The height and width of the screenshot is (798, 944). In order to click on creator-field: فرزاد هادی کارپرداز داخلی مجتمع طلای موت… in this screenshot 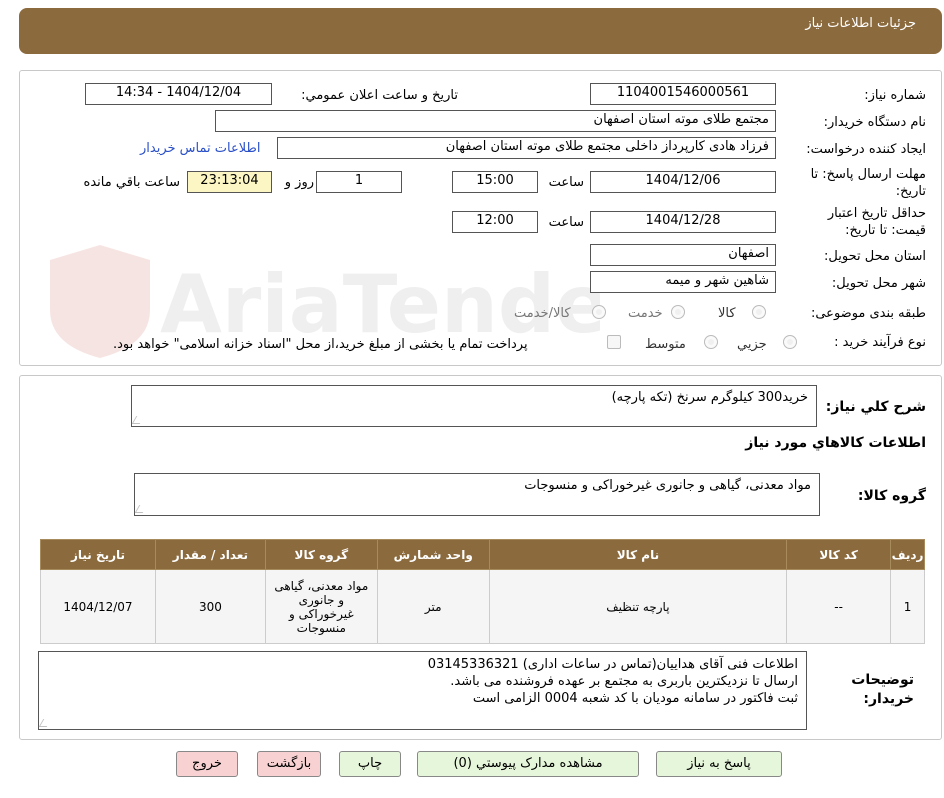, I will do `click(526, 148)`.